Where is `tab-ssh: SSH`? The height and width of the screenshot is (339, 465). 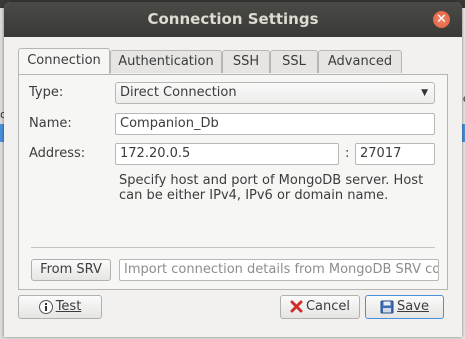
tab-ssh: SSH is located at coordinates (246, 61).